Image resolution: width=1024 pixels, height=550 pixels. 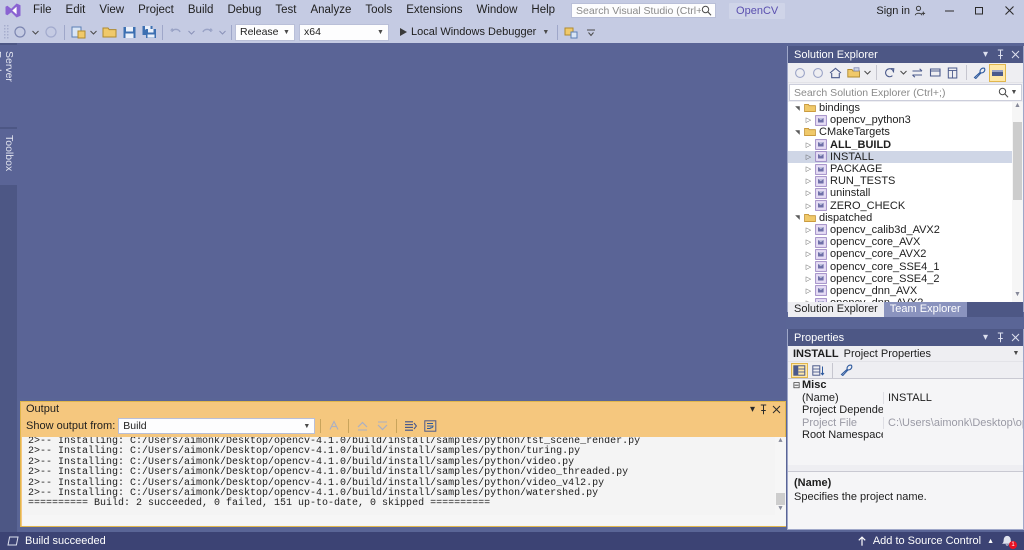 What do you see at coordinates (818, 370) in the screenshot?
I see `alphabetical-view-icon` at bounding box center [818, 370].